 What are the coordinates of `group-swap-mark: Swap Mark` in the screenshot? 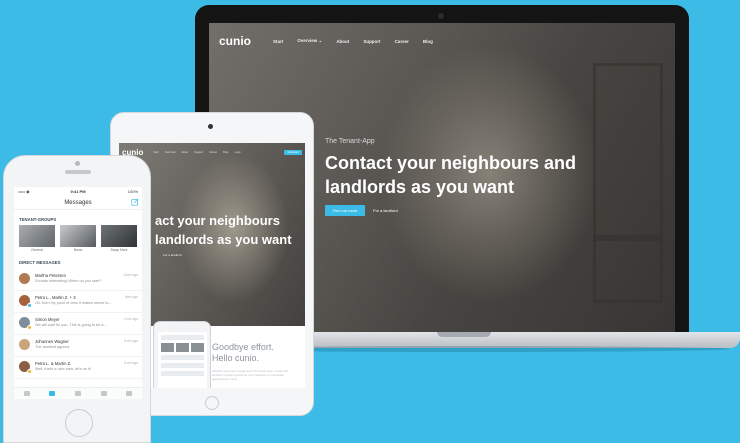 It's located at (119, 238).